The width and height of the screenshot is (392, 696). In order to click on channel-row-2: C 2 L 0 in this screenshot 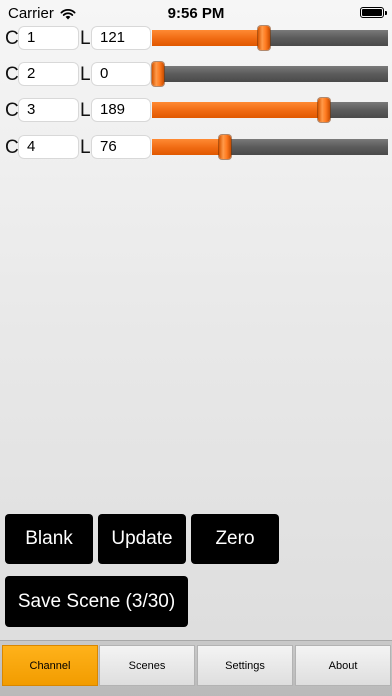, I will do `click(196, 75)`.